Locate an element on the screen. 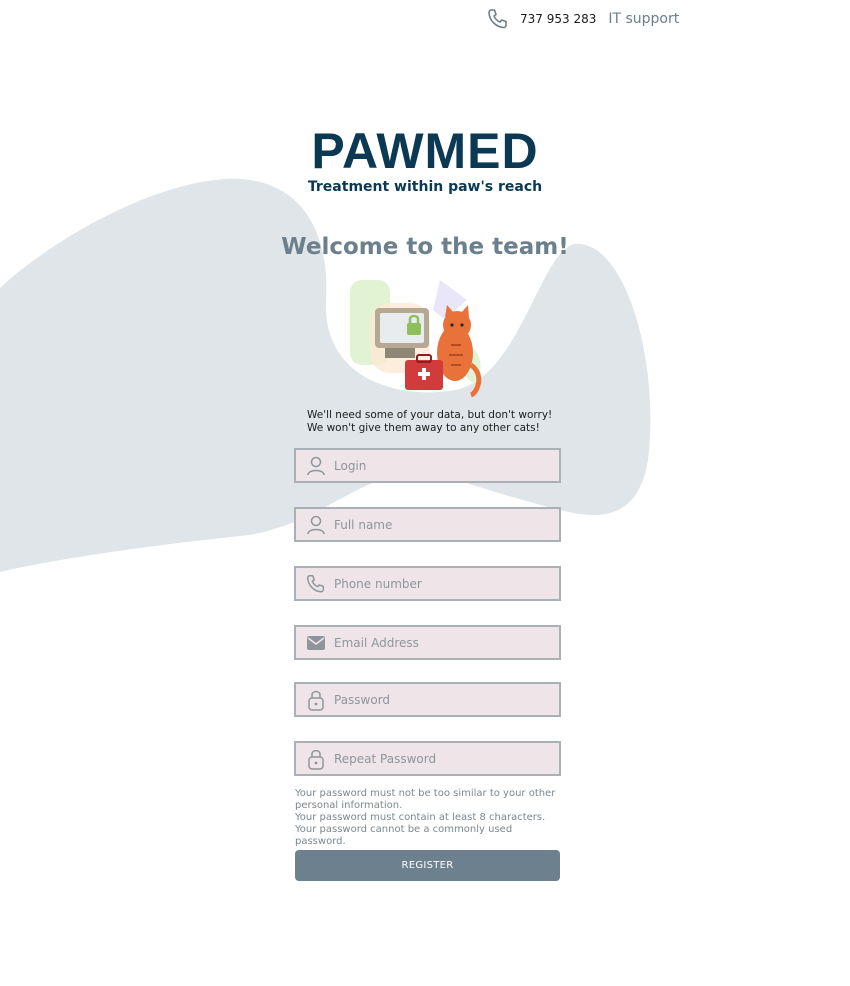 Image resolution: width=850 pixels, height=986 pixels. brand-title: PAWMED is located at coordinates (425, 151).